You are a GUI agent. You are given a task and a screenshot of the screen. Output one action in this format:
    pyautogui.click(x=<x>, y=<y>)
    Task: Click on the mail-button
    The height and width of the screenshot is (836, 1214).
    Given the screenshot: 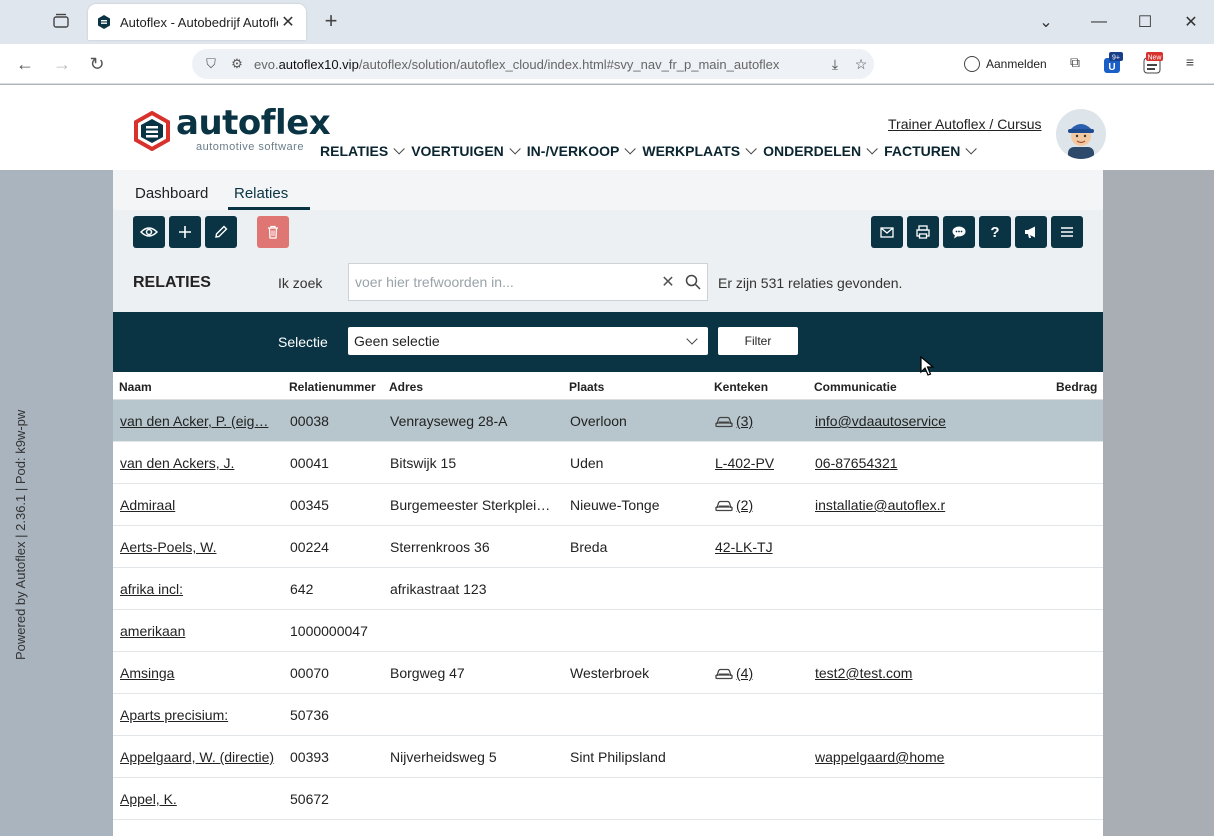 What is the action you would take?
    pyautogui.click(x=887, y=232)
    